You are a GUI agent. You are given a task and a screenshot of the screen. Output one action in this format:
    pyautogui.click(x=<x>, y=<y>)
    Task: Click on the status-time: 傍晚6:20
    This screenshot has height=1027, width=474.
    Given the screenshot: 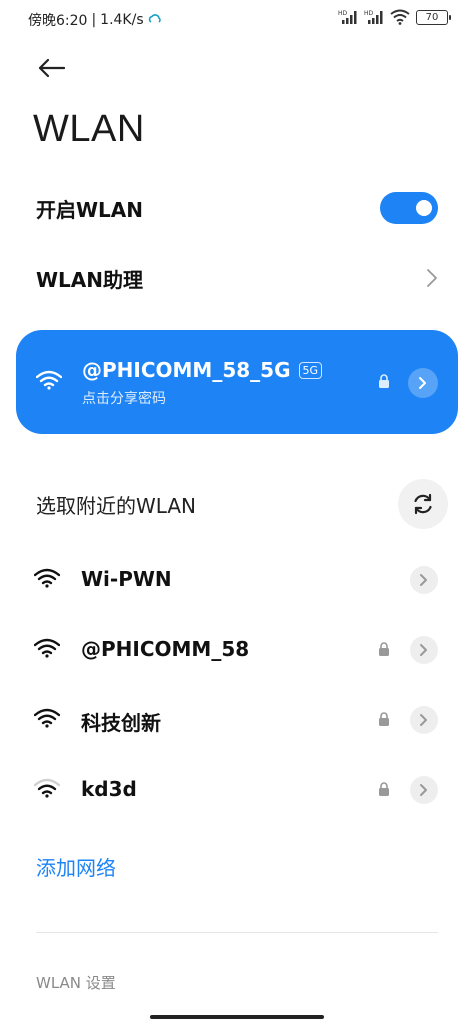 What is the action you would take?
    pyautogui.click(x=58, y=21)
    